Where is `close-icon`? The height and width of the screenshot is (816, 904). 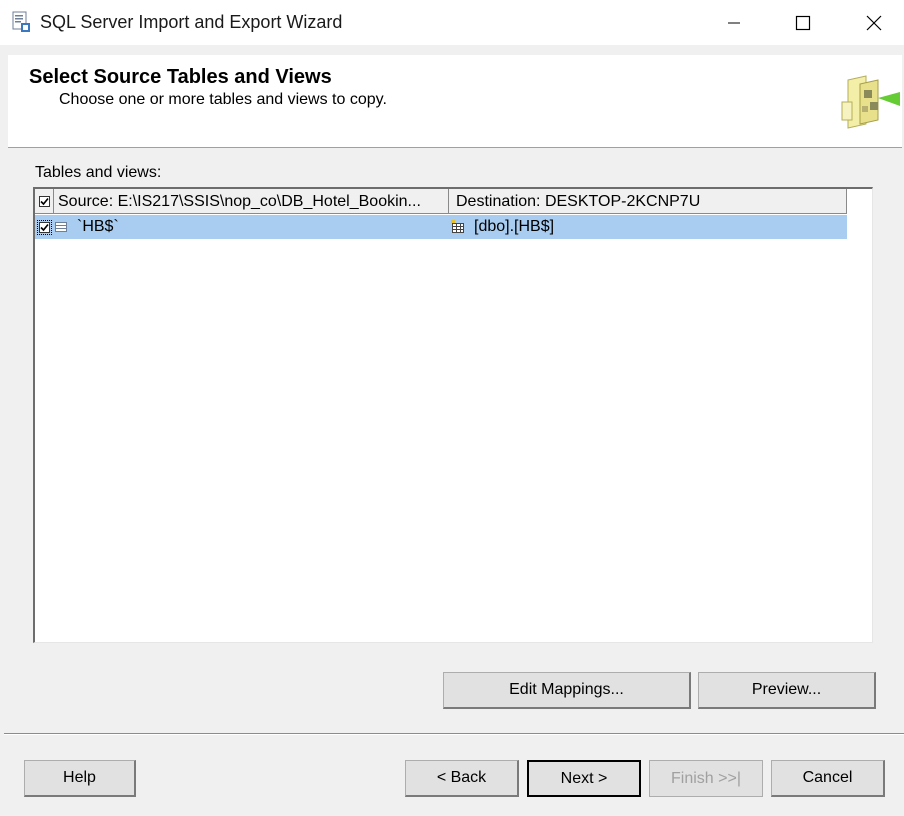
close-icon is located at coordinates (874, 22).